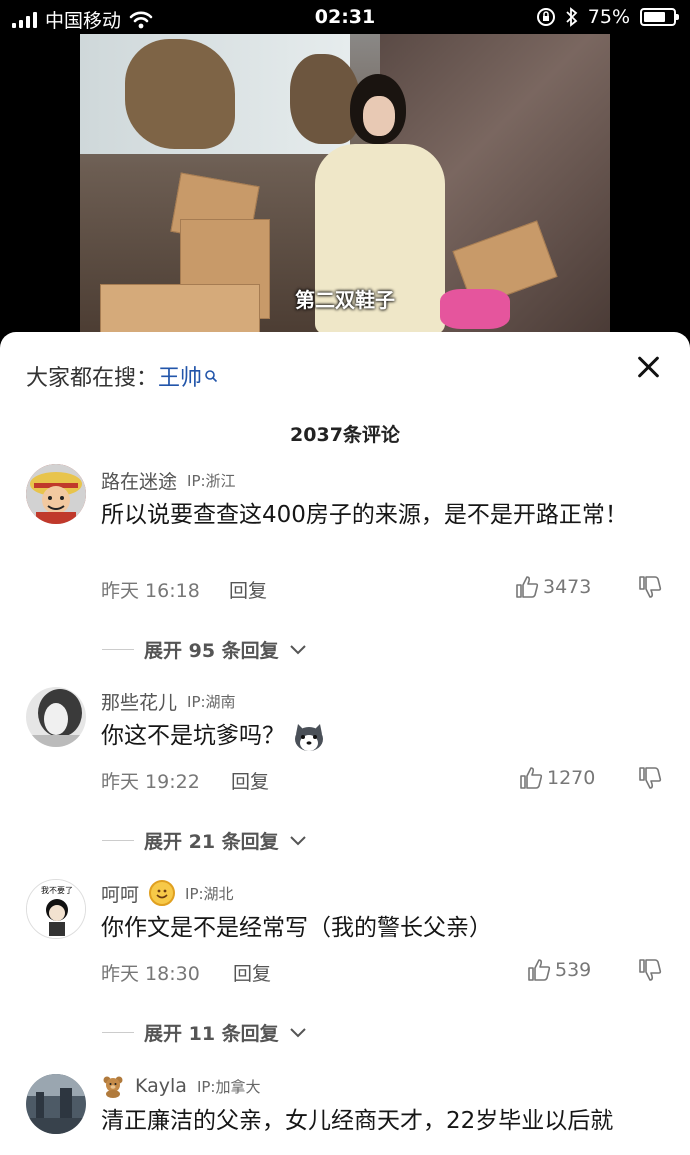 The height and width of the screenshot is (1155, 690). I want to click on battery-percent: 75%, so click(608, 17).